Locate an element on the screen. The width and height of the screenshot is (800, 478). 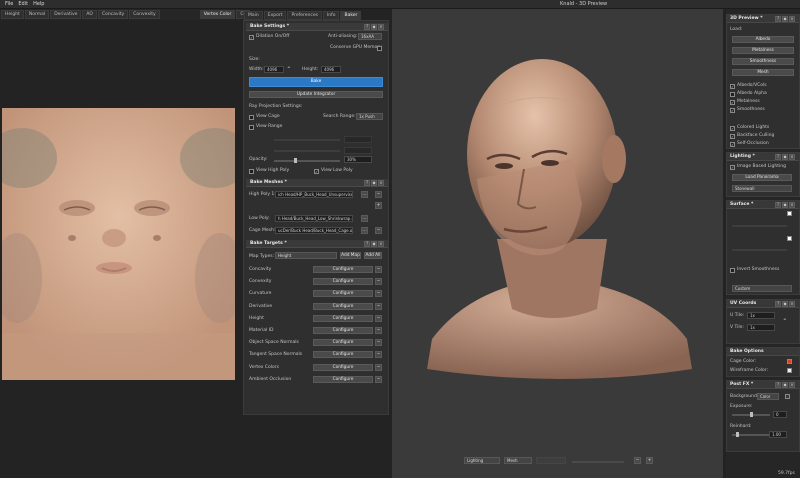
load-mesh-button: Mesh is located at coordinates (763, 72).